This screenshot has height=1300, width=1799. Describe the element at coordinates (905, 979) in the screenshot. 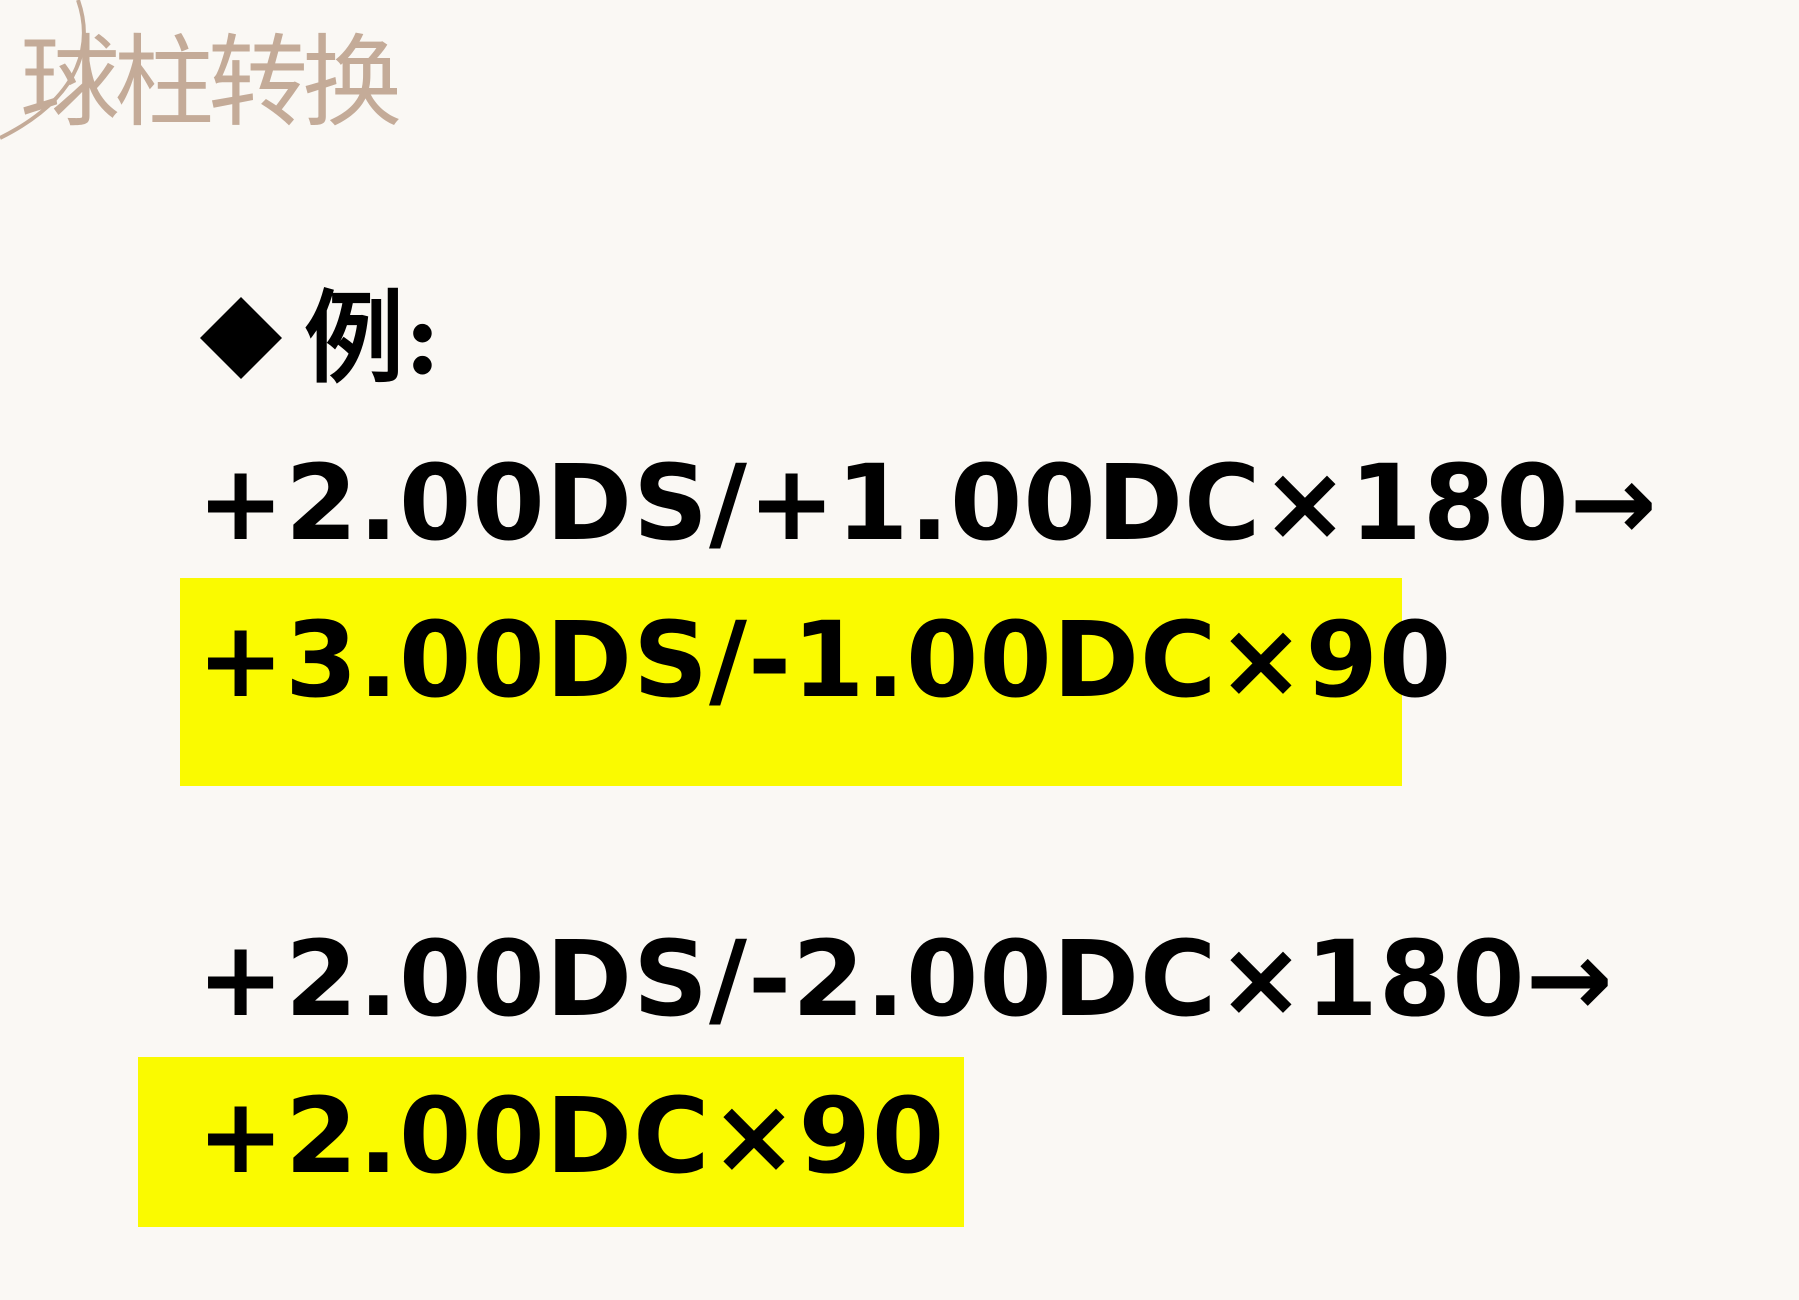

I see `example-2-input: +2.00DS/-2.00DC×180→` at that location.